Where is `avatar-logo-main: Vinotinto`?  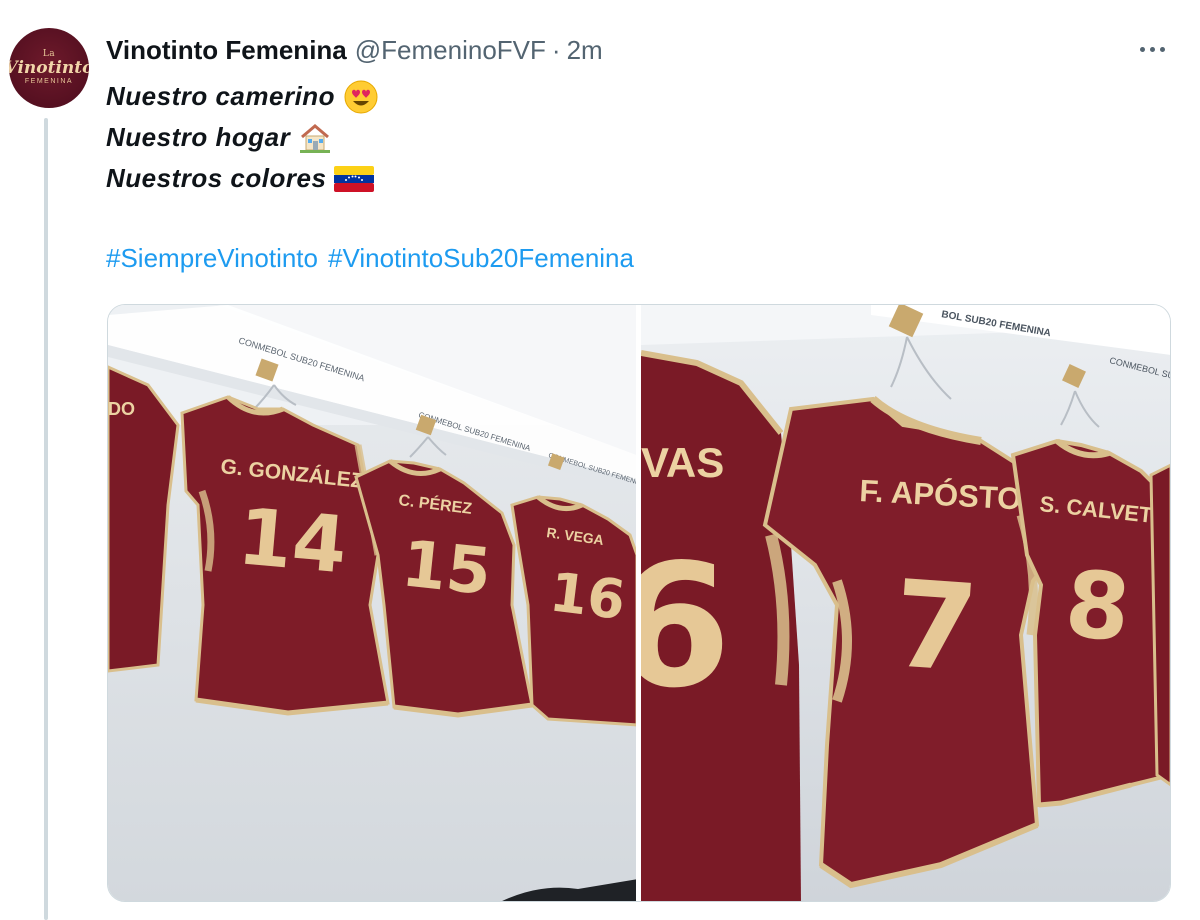 avatar-logo-main: Vinotinto is located at coordinates (49, 68).